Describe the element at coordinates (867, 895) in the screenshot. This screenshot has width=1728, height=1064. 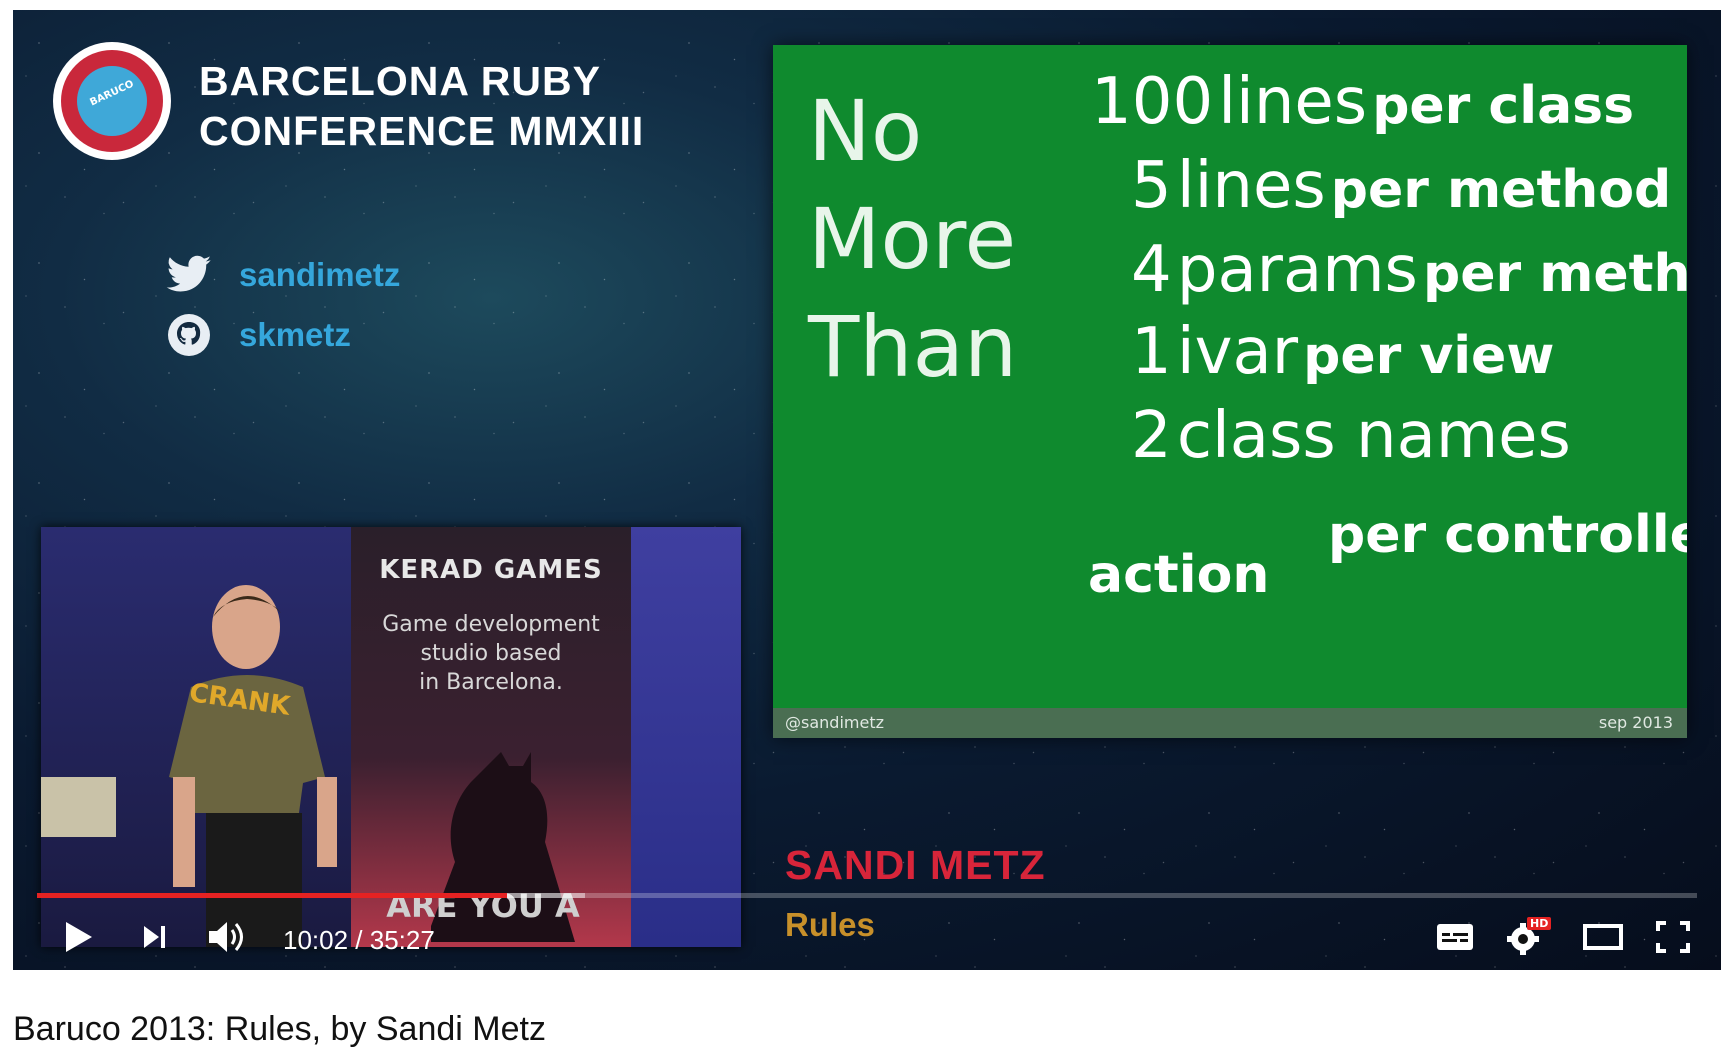
I see `progress-bar` at that location.